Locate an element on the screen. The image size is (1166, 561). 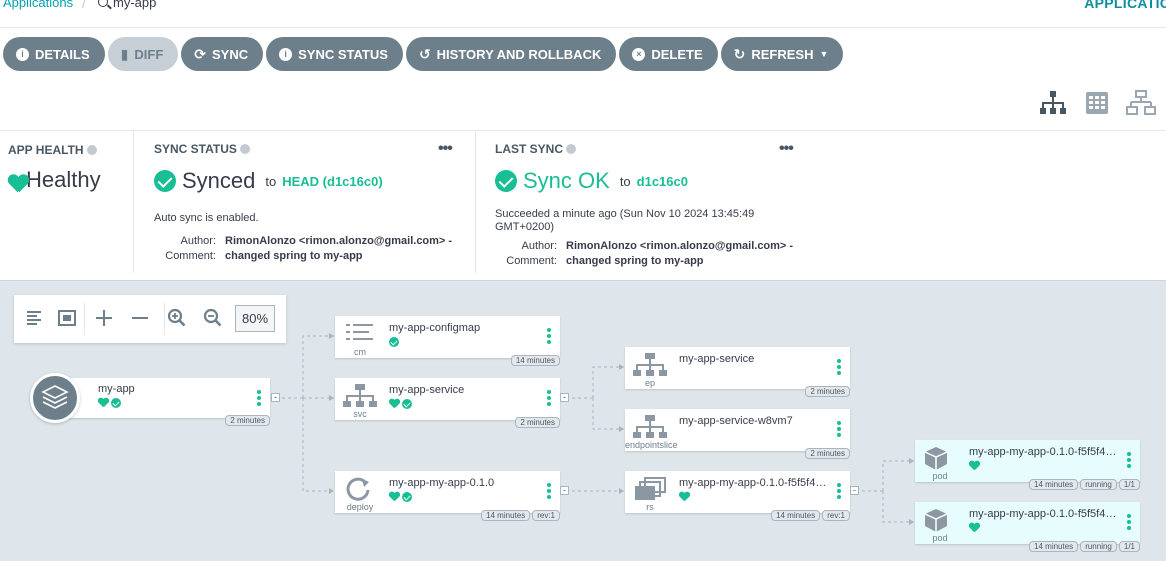
sync-button: ⟳ SYNC is located at coordinates (222, 54).